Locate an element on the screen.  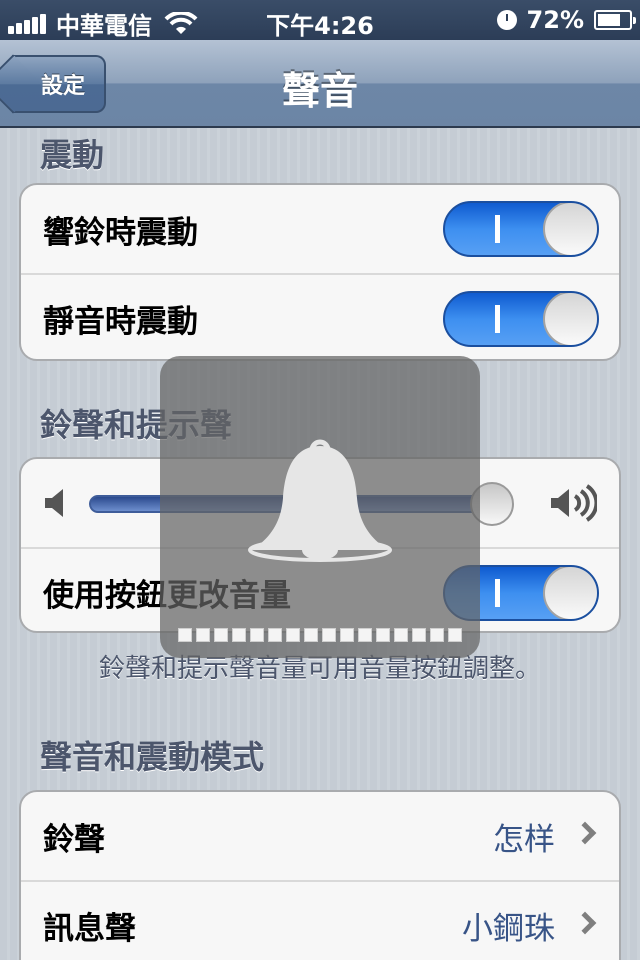
battery-icon is located at coordinates (615, 20).